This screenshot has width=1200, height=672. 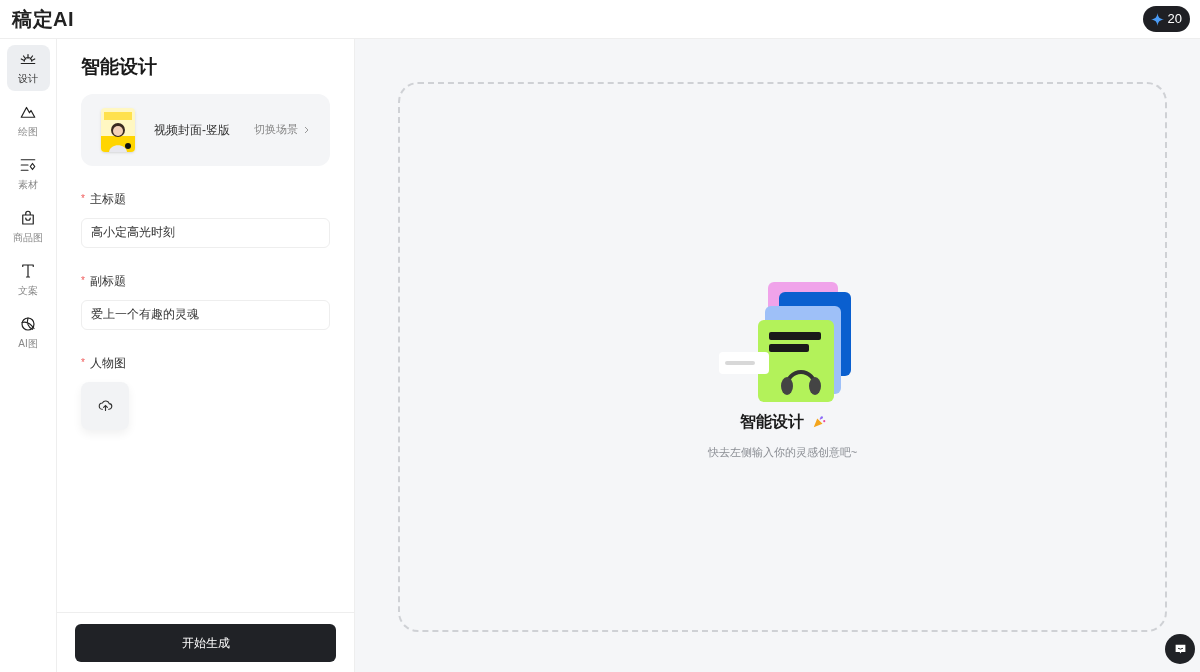 What do you see at coordinates (28, 333) in the screenshot?
I see `nav-item: AI图` at bounding box center [28, 333].